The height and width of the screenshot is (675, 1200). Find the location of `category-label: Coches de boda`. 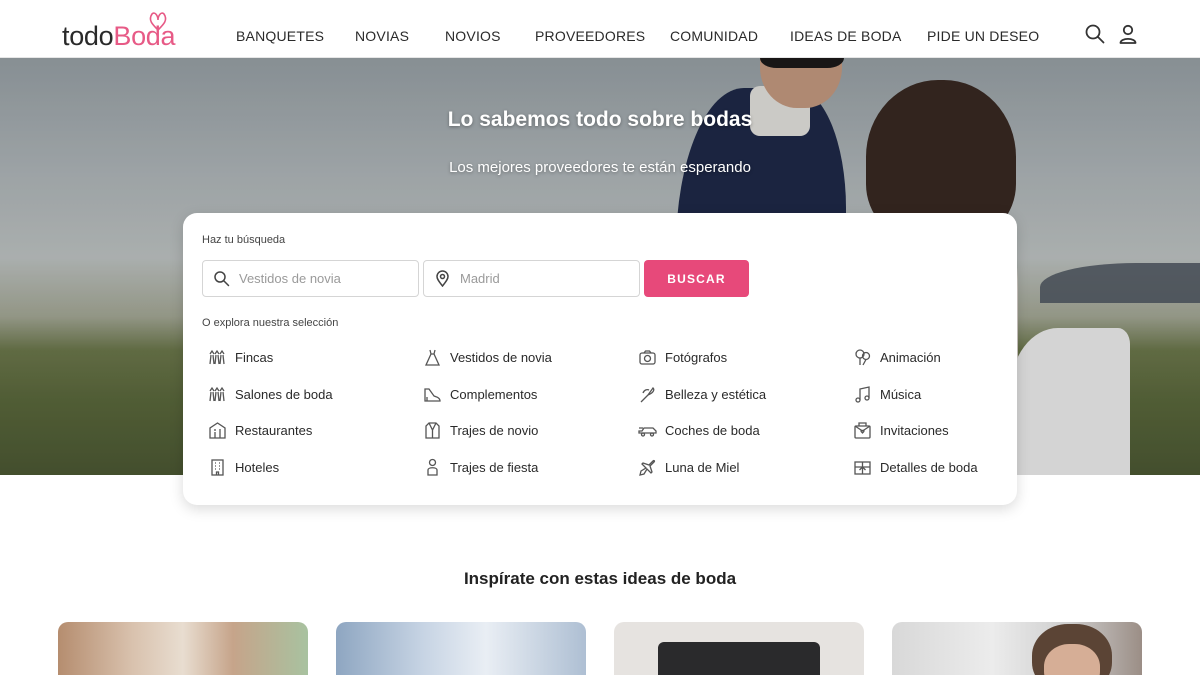

category-label: Coches de boda is located at coordinates (712, 430).